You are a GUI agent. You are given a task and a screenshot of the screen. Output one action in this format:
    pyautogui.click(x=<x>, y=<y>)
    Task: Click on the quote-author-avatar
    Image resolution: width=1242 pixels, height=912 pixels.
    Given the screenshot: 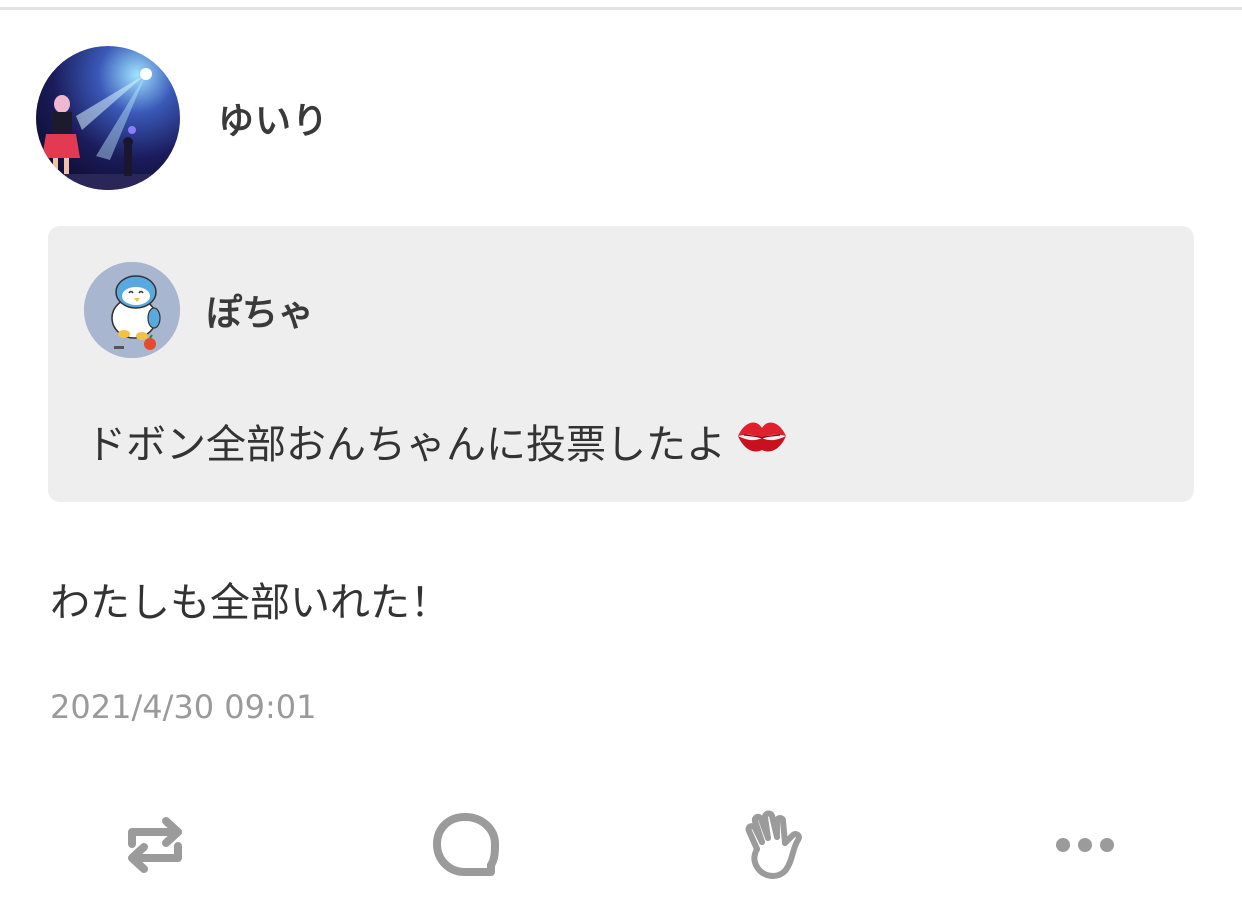 What is the action you would take?
    pyautogui.click(x=132, y=310)
    